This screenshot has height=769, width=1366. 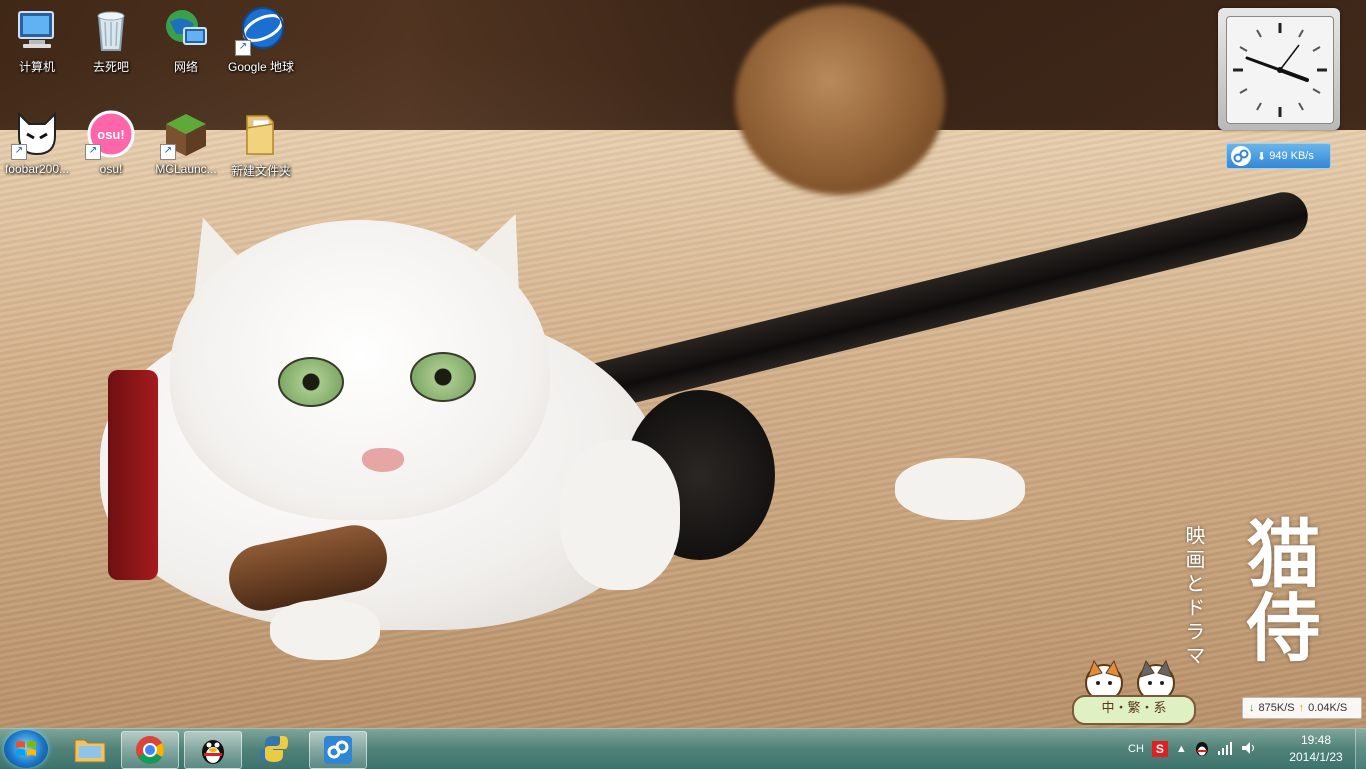 I want to click on taskbar-cloud-button, so click(x=338, y=750).